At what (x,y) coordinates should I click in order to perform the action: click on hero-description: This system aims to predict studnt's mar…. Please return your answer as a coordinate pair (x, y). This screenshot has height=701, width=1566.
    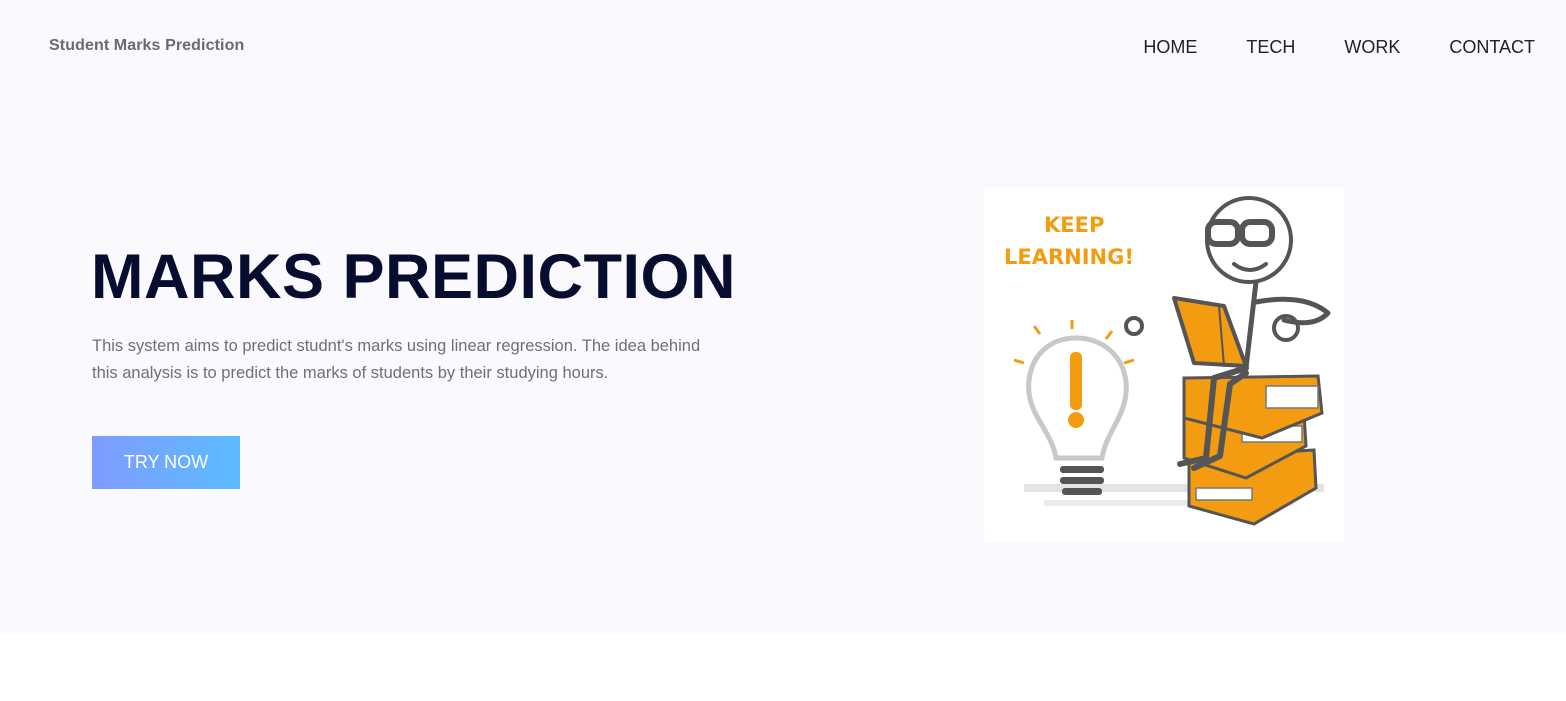
    Looking at the image, I should click on (396, 359).